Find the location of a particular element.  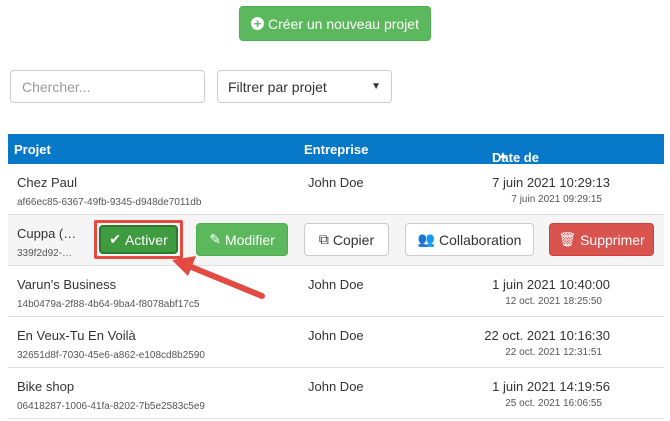

project-name: En Veux-Tu En Voilà is located at coordinates (76, 335).